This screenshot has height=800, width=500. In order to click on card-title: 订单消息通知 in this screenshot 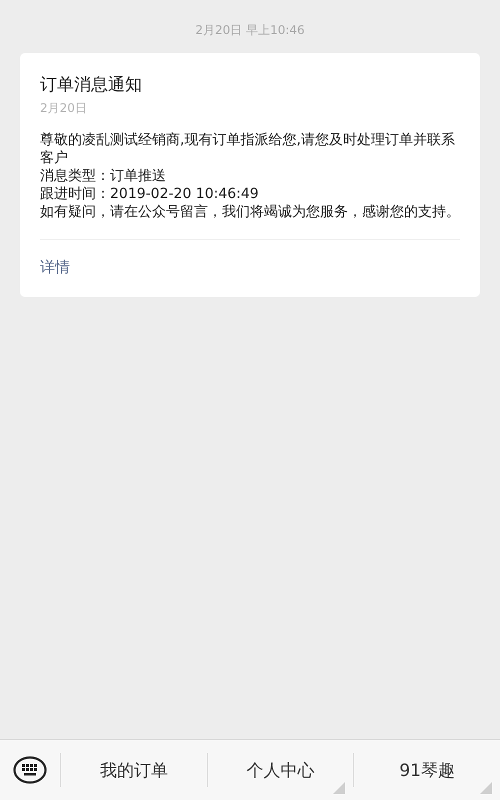, I will do `click(91, 85)`.